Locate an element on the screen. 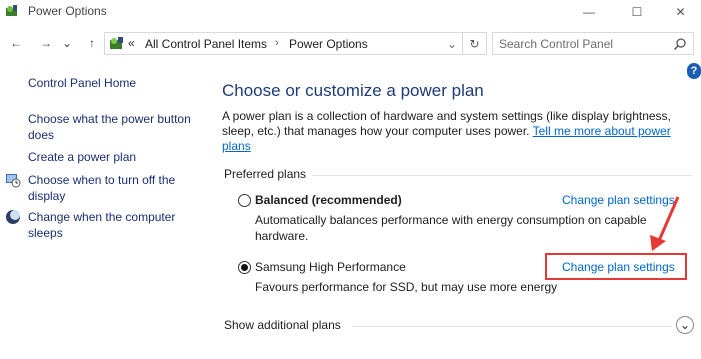  sidebar-computer-sleeps: Change when the computer sleeps is located at coordinates (115, 225).